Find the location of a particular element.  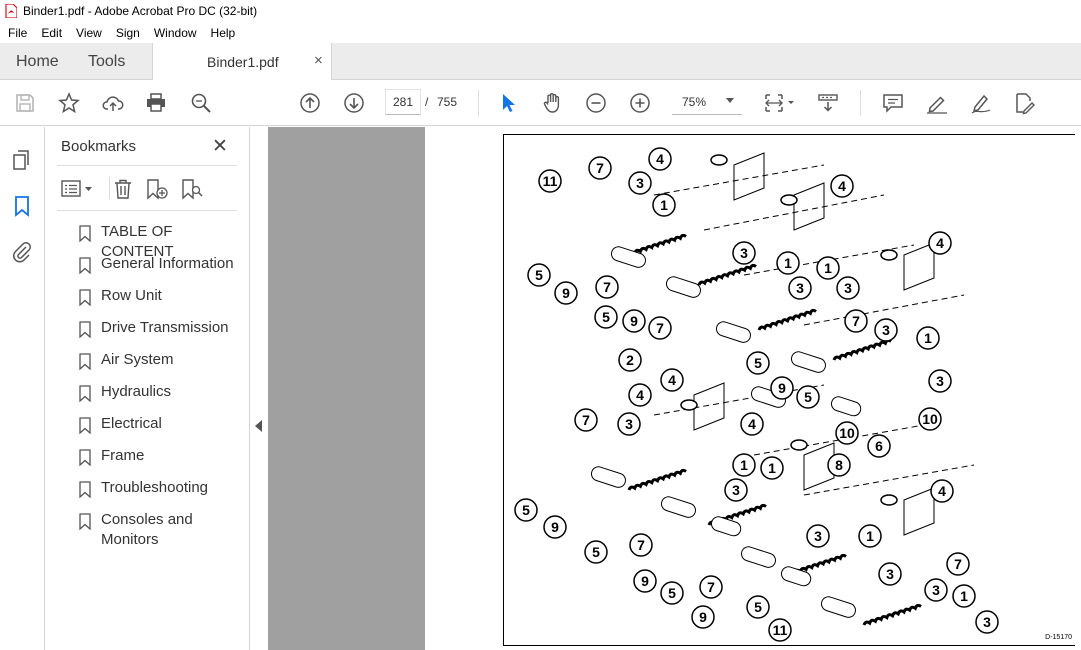

tab-document: Binder1.pdf × is located at coordinates (242, 62).